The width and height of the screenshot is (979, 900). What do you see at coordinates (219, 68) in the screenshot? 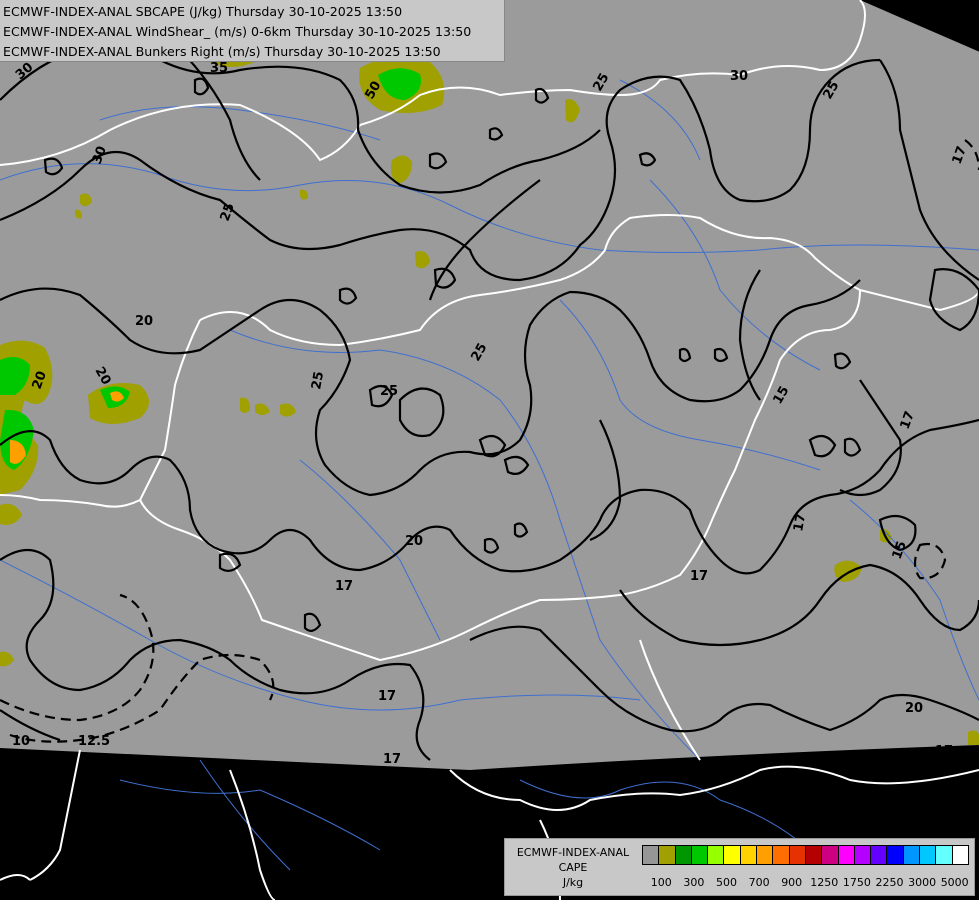
I see `contour-label: 35` at bounding box center [219, 68].